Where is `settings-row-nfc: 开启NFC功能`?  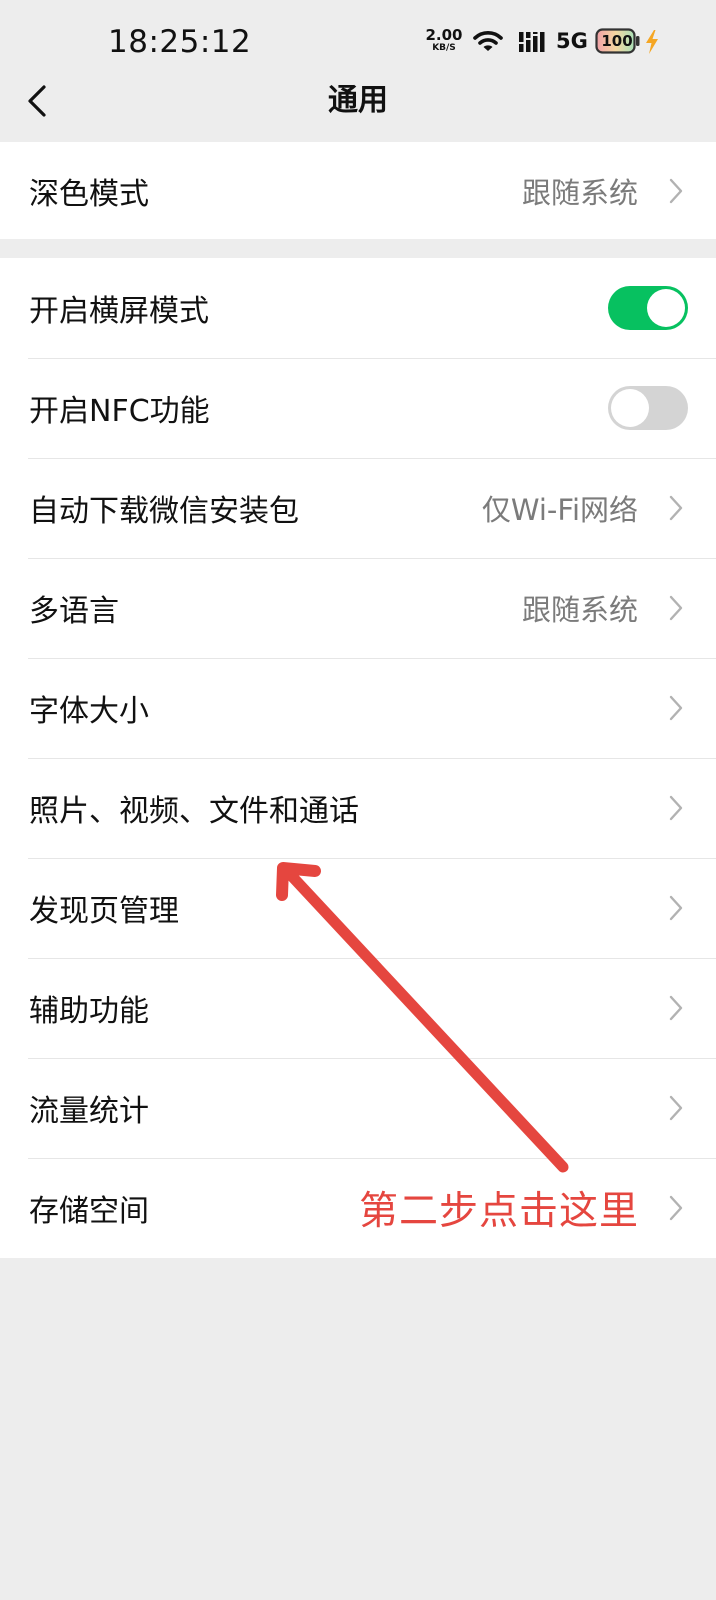
settings-row-nfc: 开启NFC功能 is located at coordinates (358, 408).